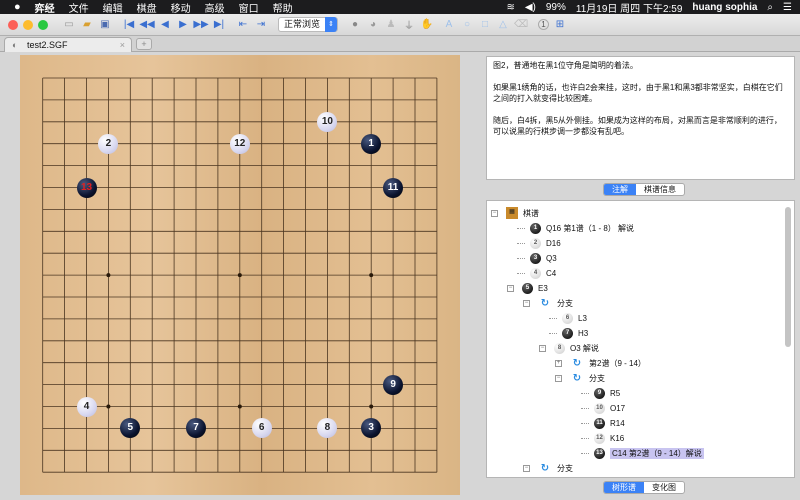 The height and width of the screenshot is (500, 800). I want to click on fast-forward-icon: ▶▶, so click(200, 25).